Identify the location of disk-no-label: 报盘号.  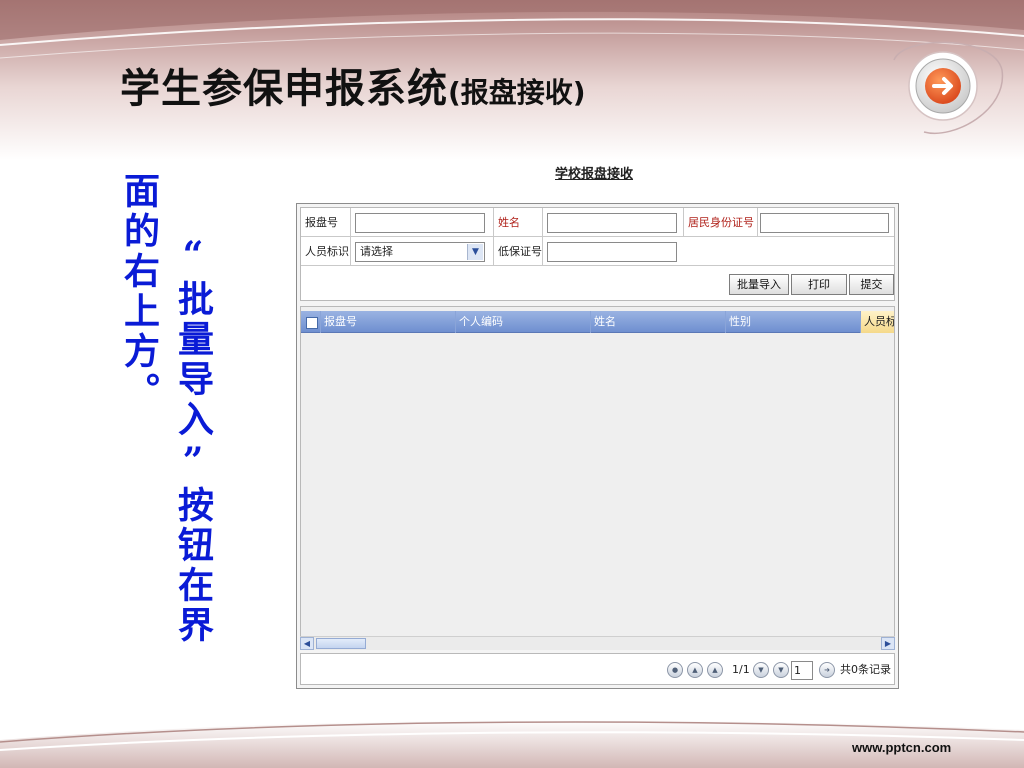
(326, 222).